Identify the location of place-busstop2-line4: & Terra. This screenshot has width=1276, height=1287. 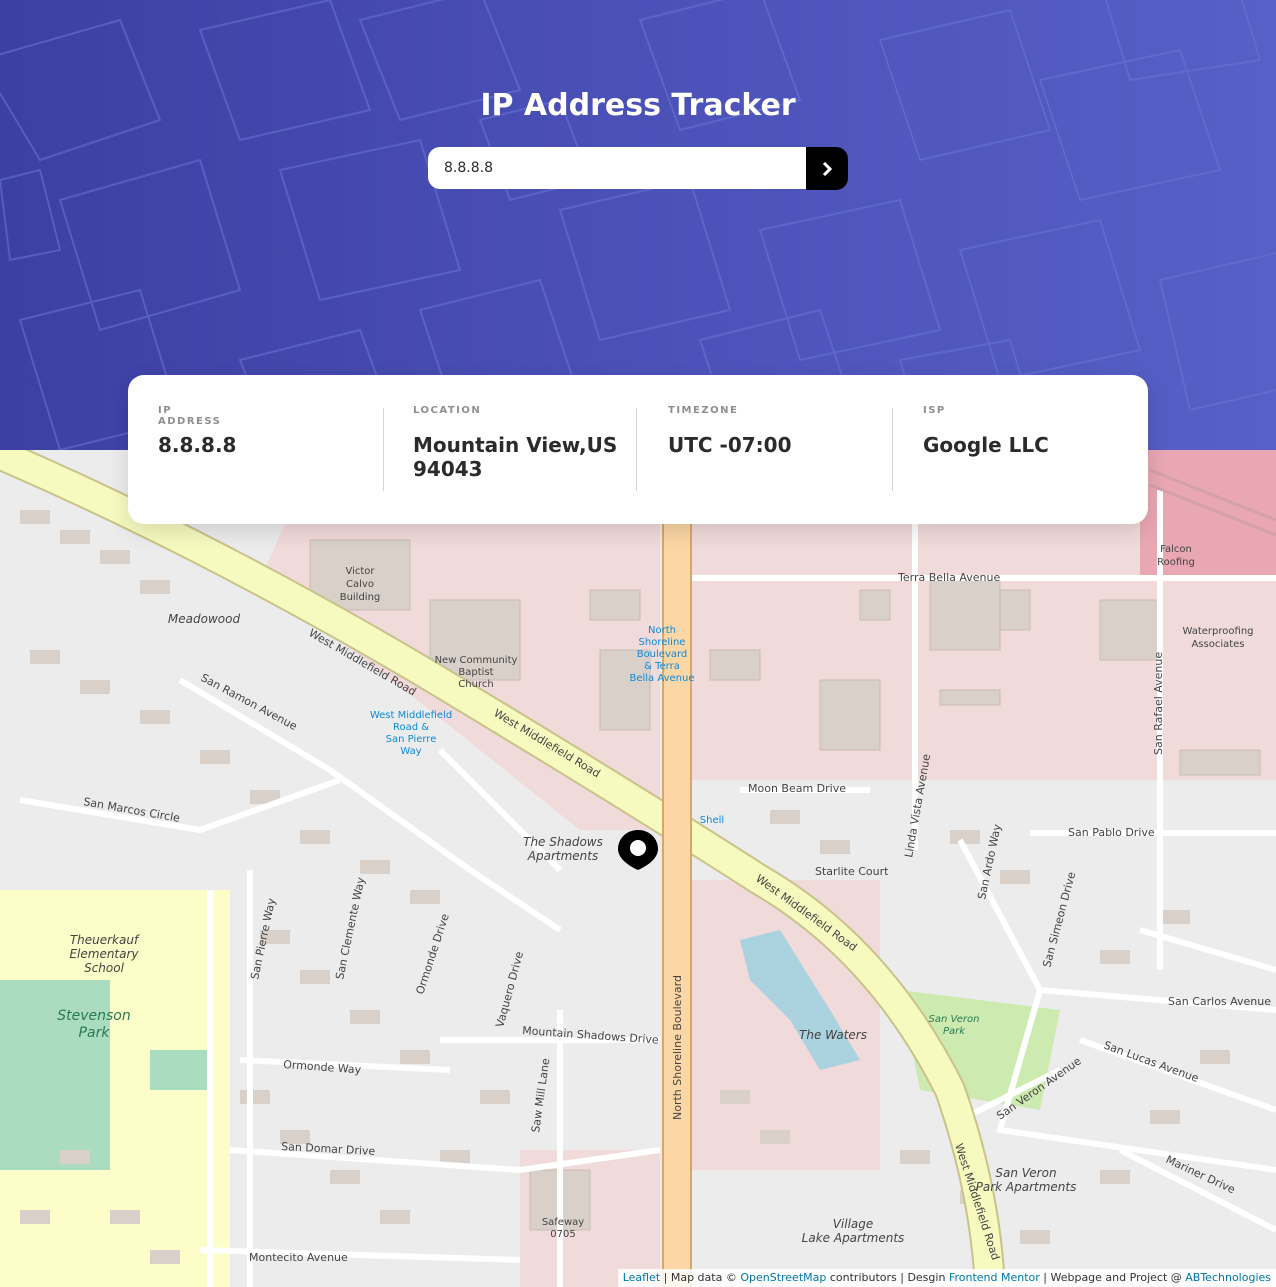
(662, 666).